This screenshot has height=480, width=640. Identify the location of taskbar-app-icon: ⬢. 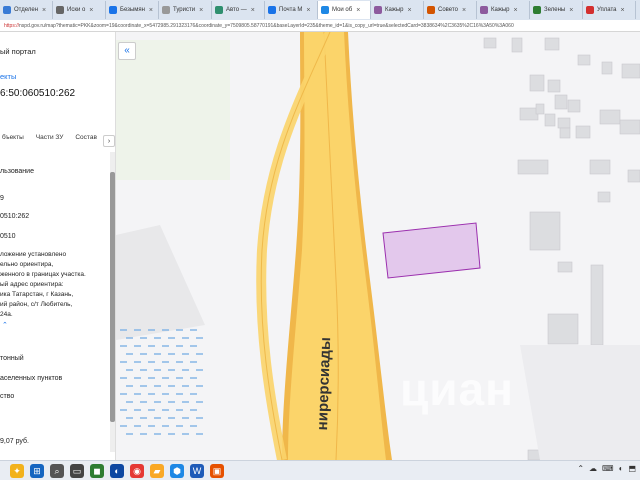
(177, 470).